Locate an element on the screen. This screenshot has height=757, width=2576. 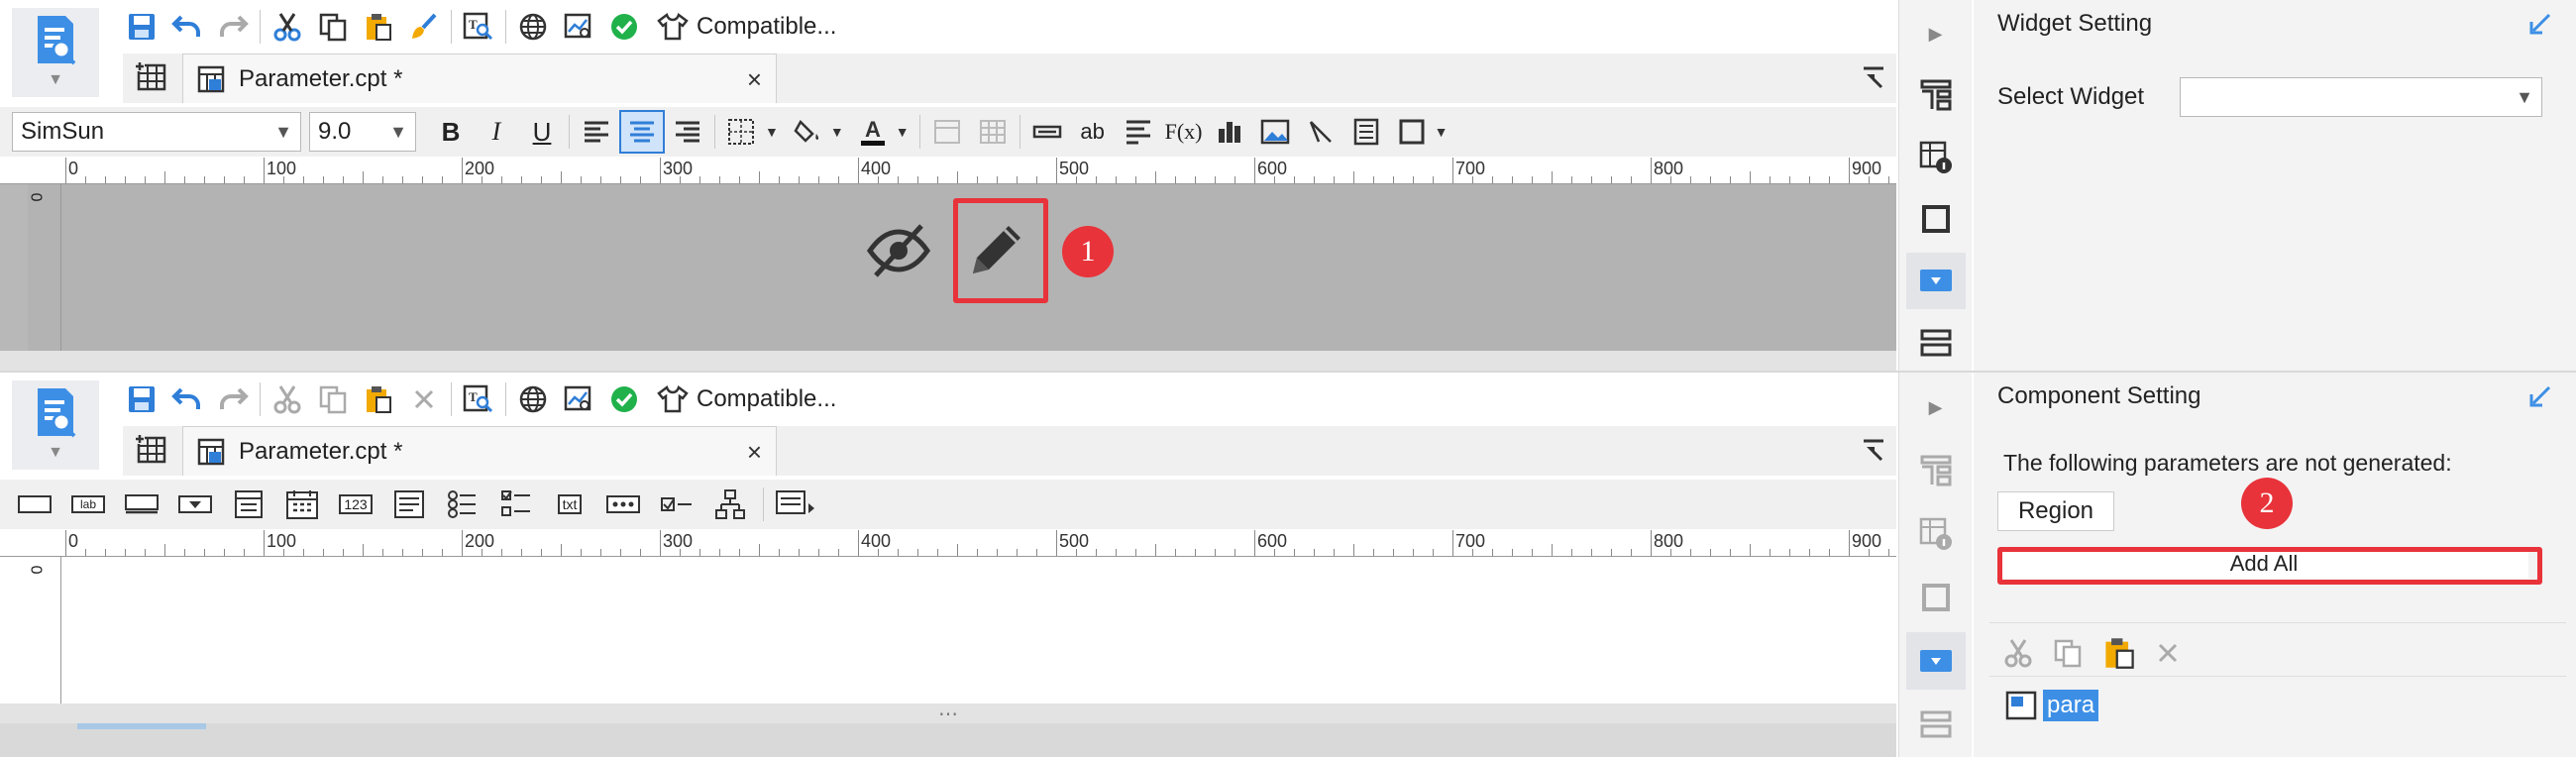
insert-subreport-button is located at coordinates (1366, 132).